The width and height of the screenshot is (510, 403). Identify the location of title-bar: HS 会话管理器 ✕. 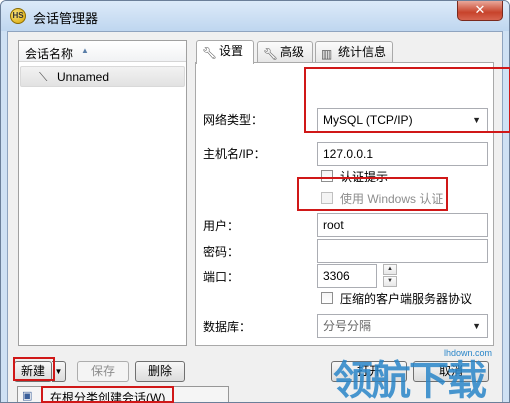
(255, 16).